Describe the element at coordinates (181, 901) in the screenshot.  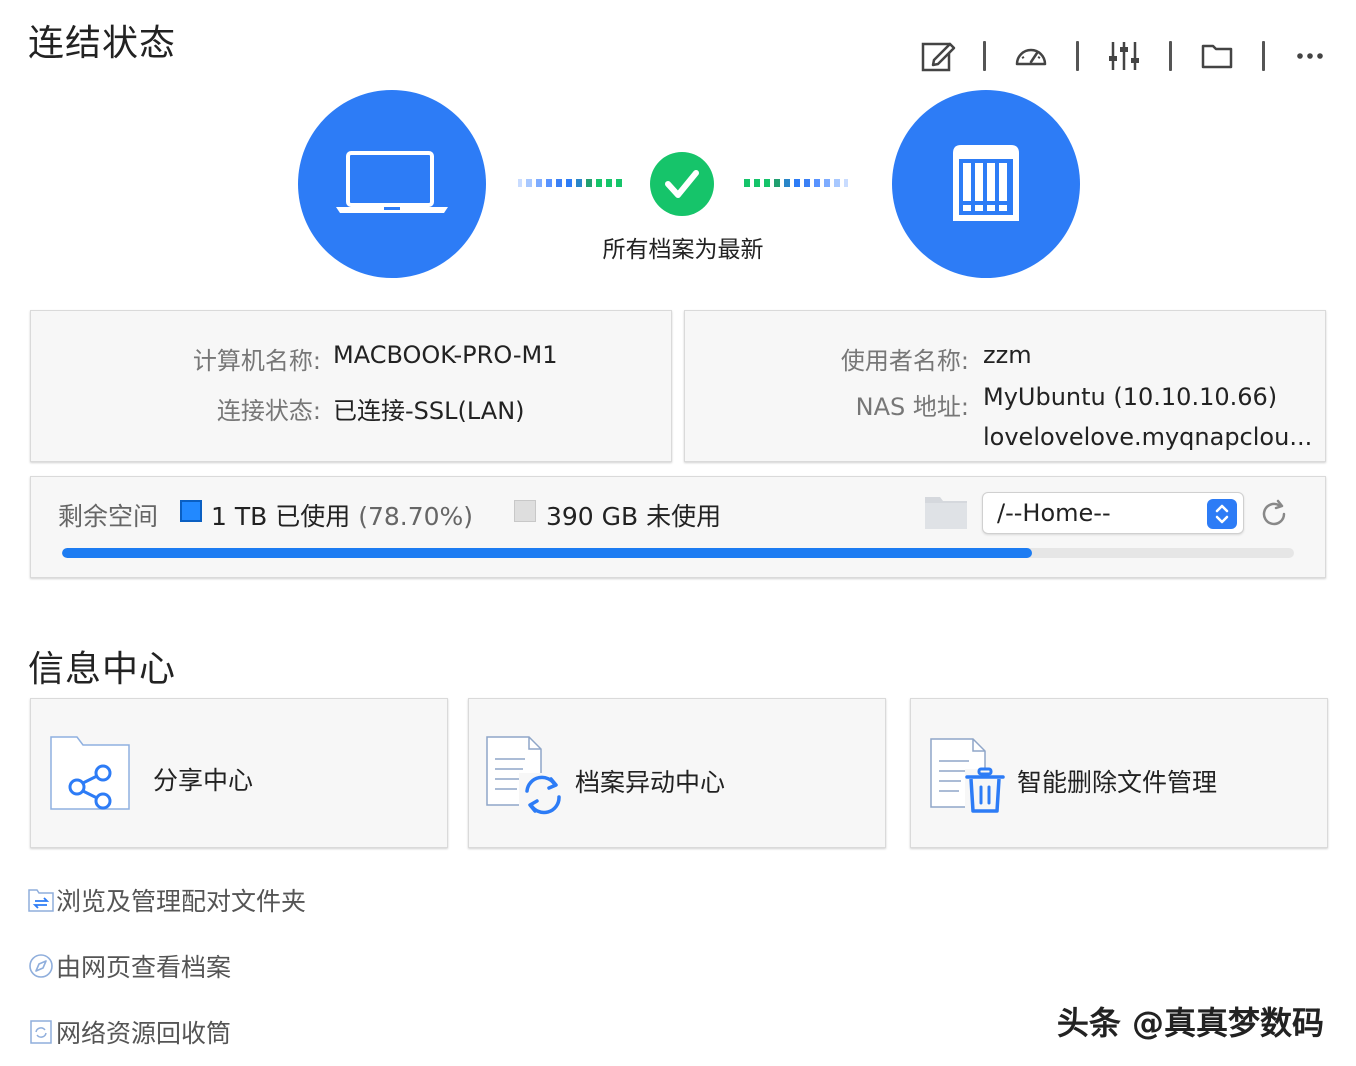
I see `link-label: 浏览及管理配对文件夹` at that location.